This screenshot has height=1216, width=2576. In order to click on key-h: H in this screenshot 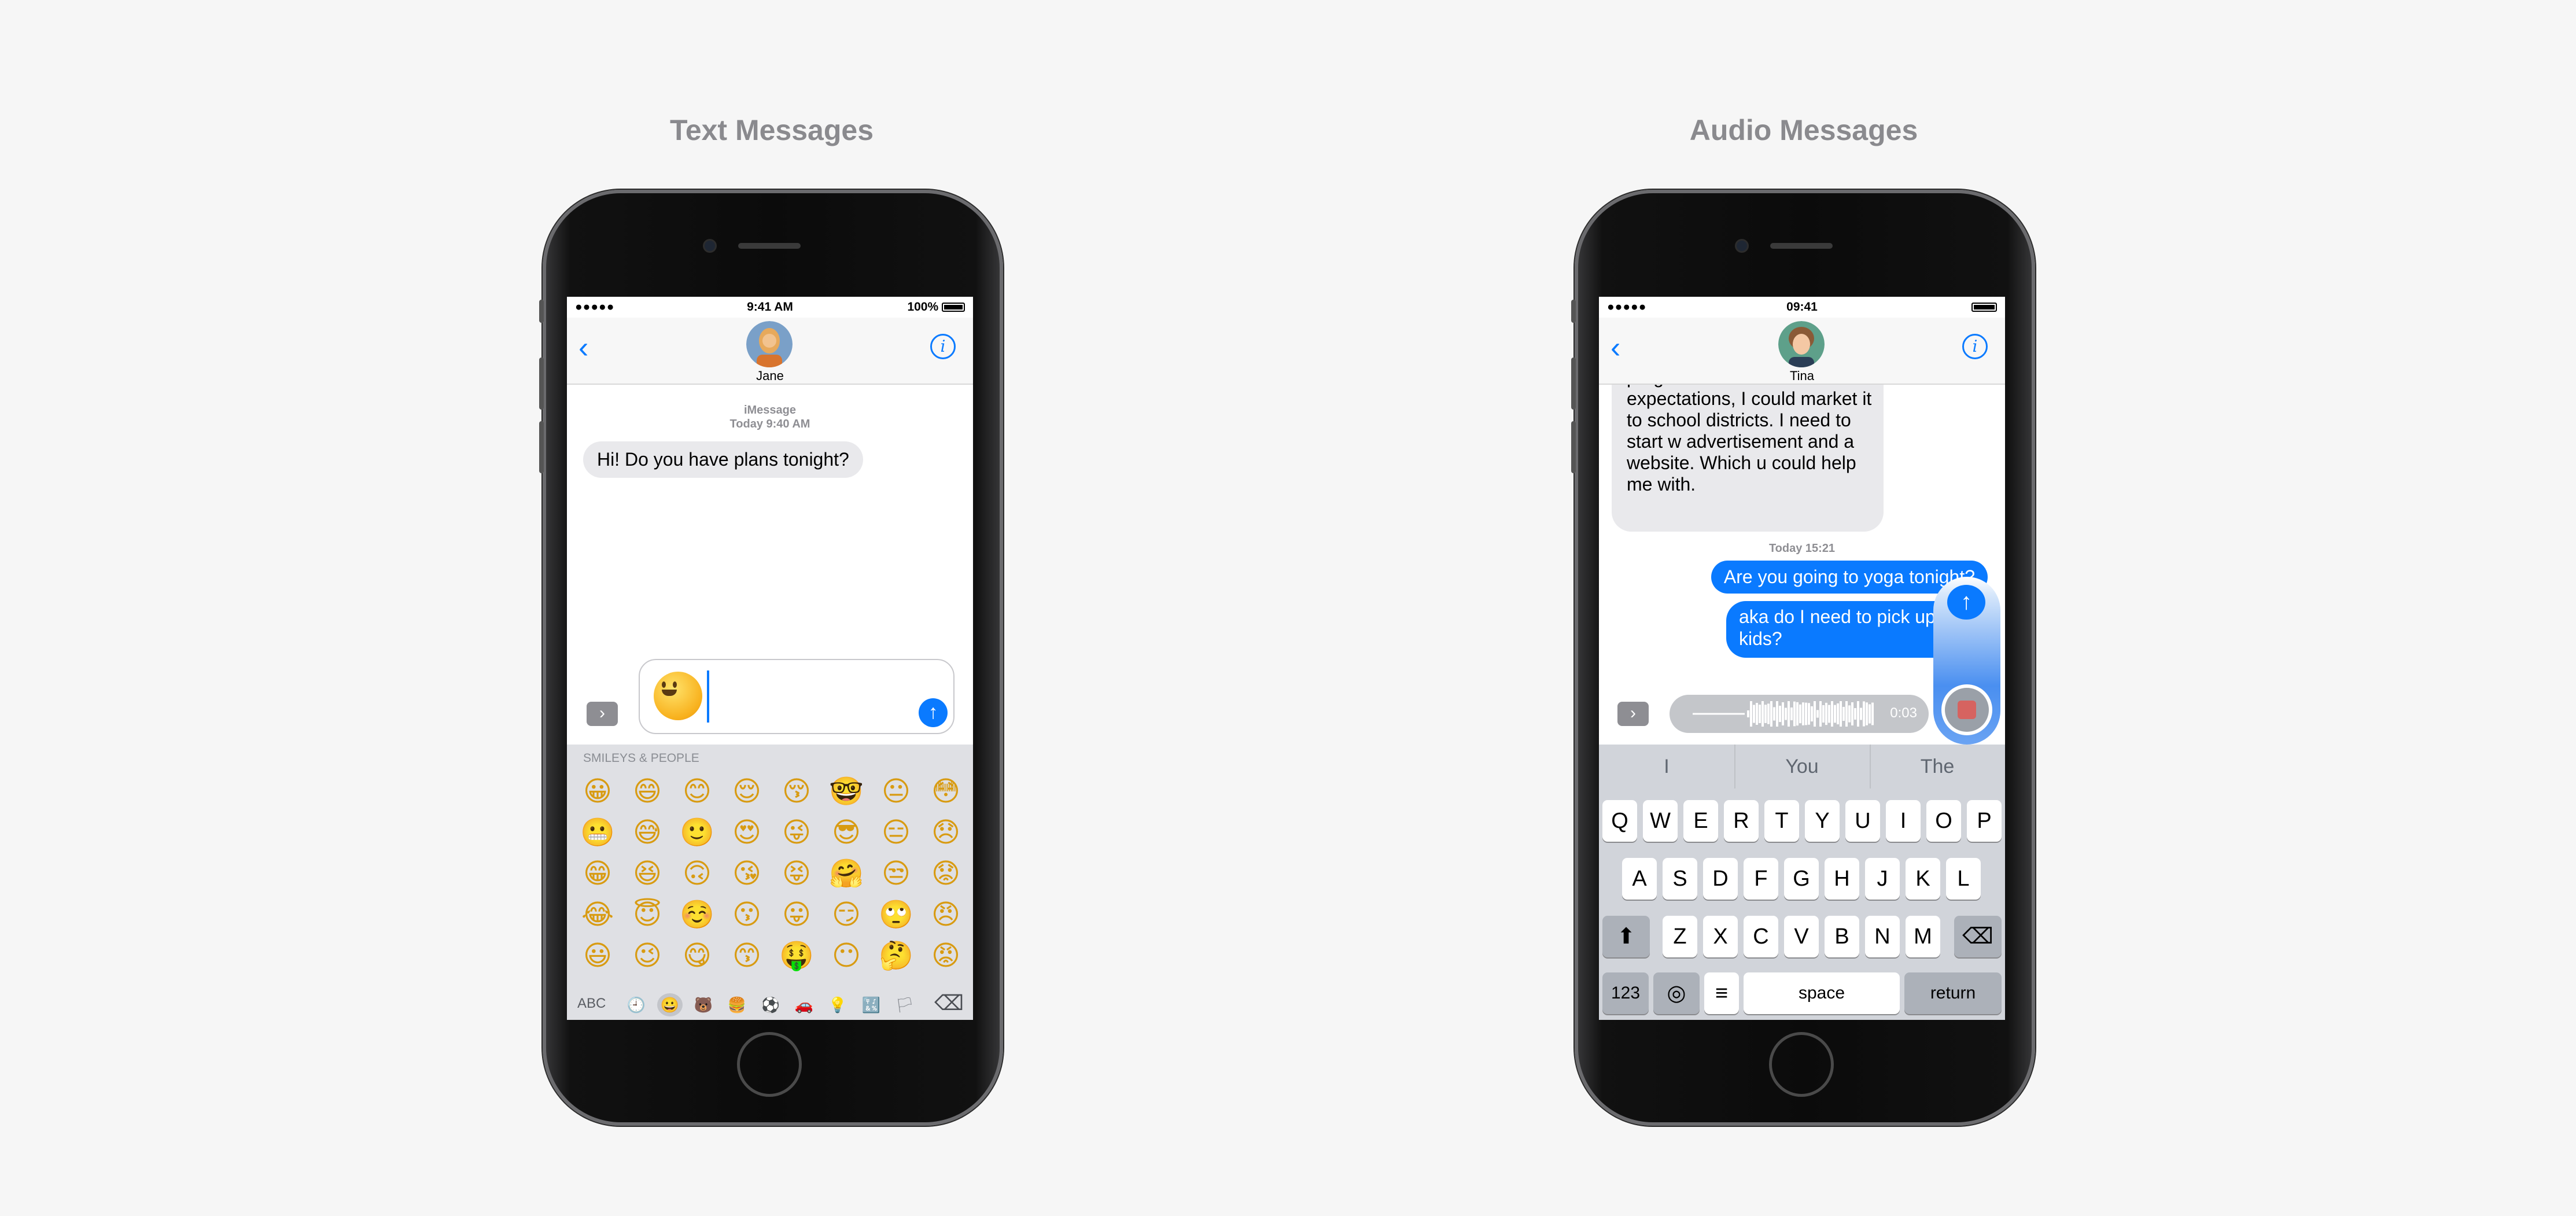, I will do `click(1842, 879)`.